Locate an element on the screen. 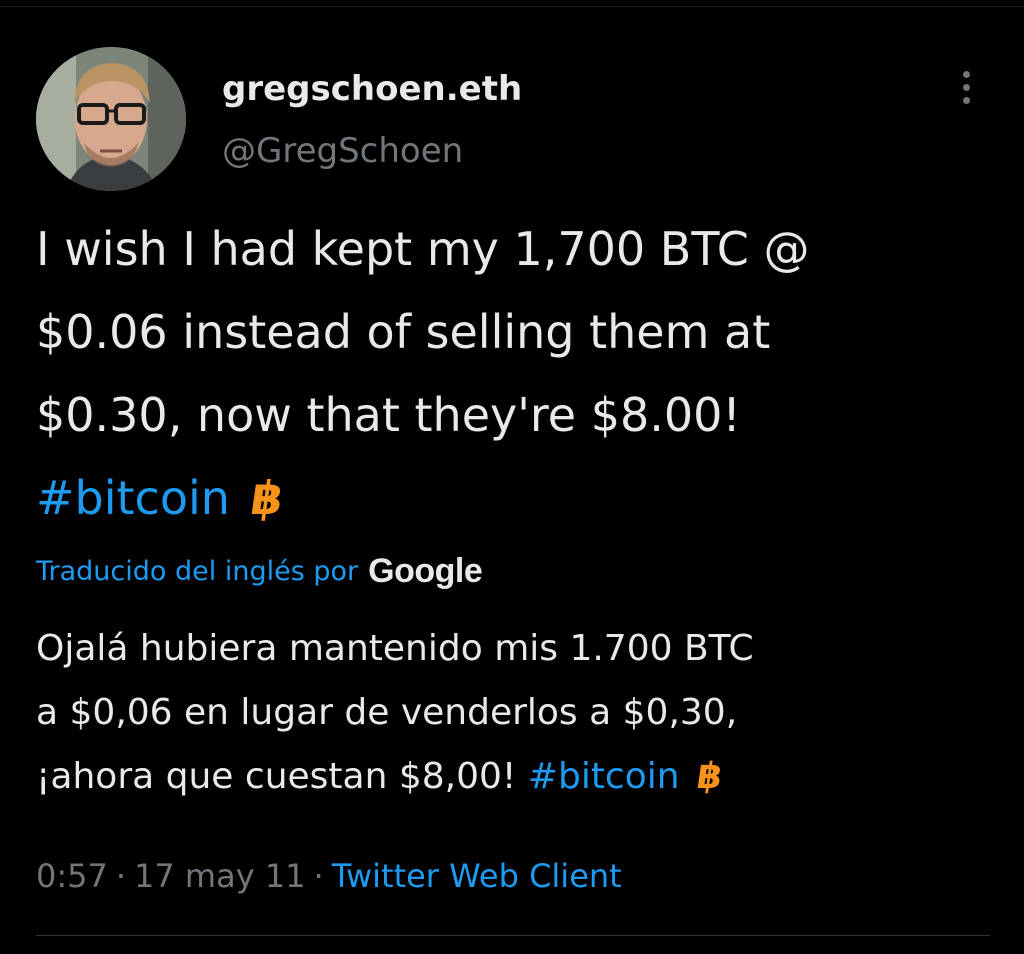 The image size is (1024, 954). translated-text-fragment: ¡ahora que cuestan $8,00! is located at coordinates (276, 776).